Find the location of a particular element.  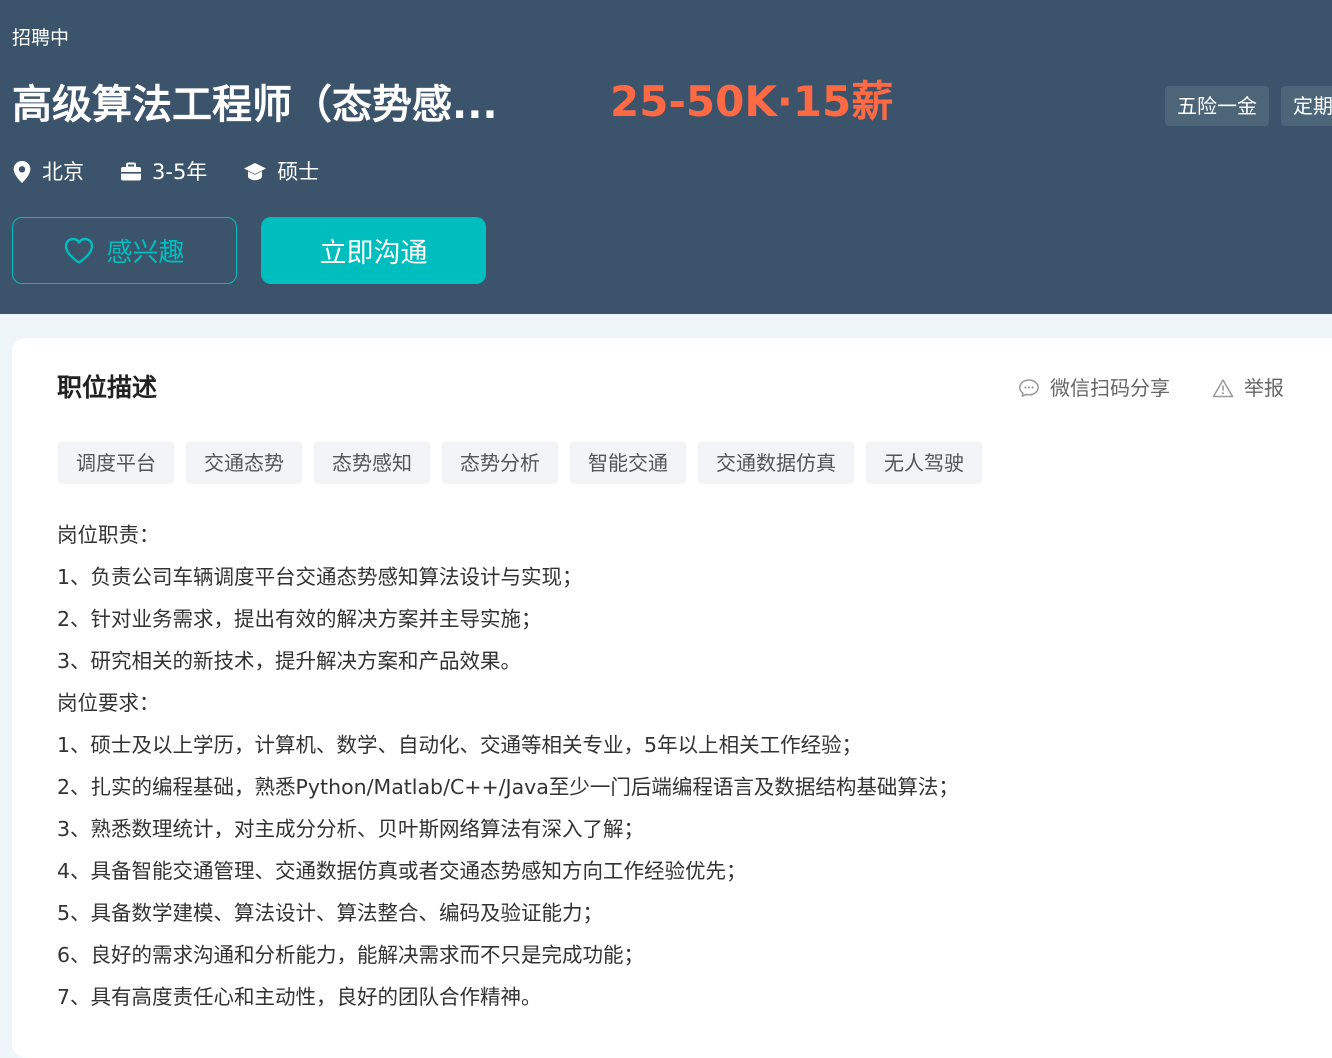

welfare-tag: 五险一金 is located at coordinates (1217, 106).